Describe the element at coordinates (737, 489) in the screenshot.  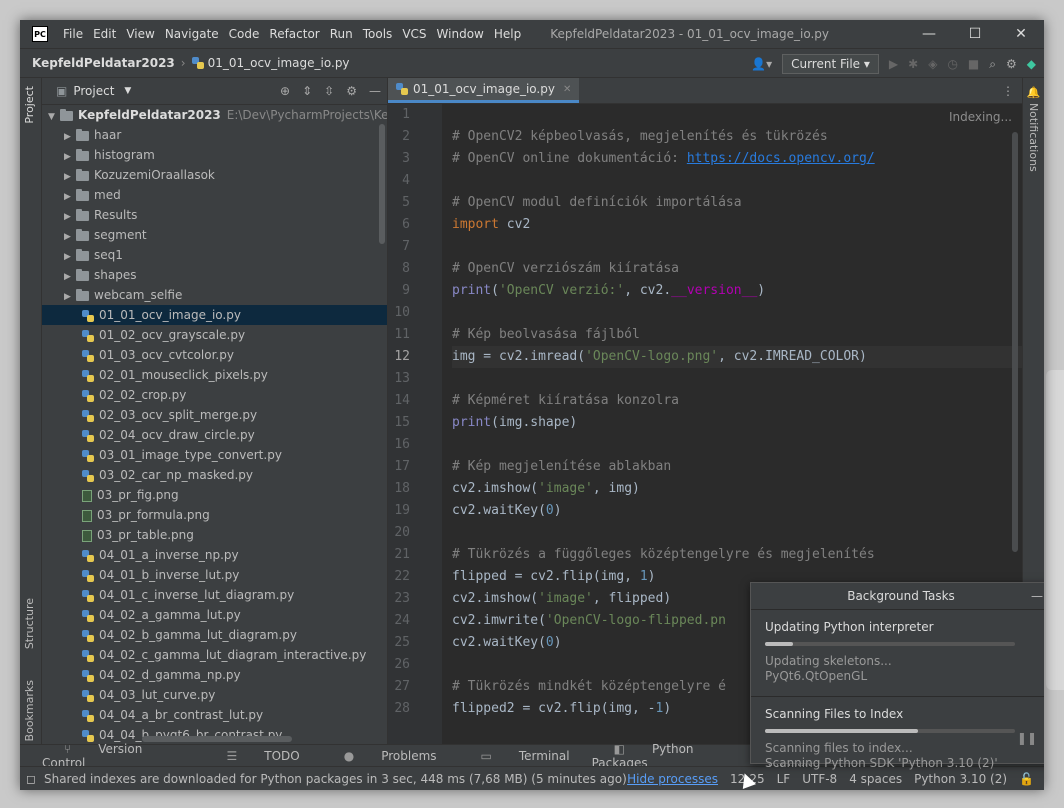
I see `code-line: cv2.imshow('image', img)` at that location.